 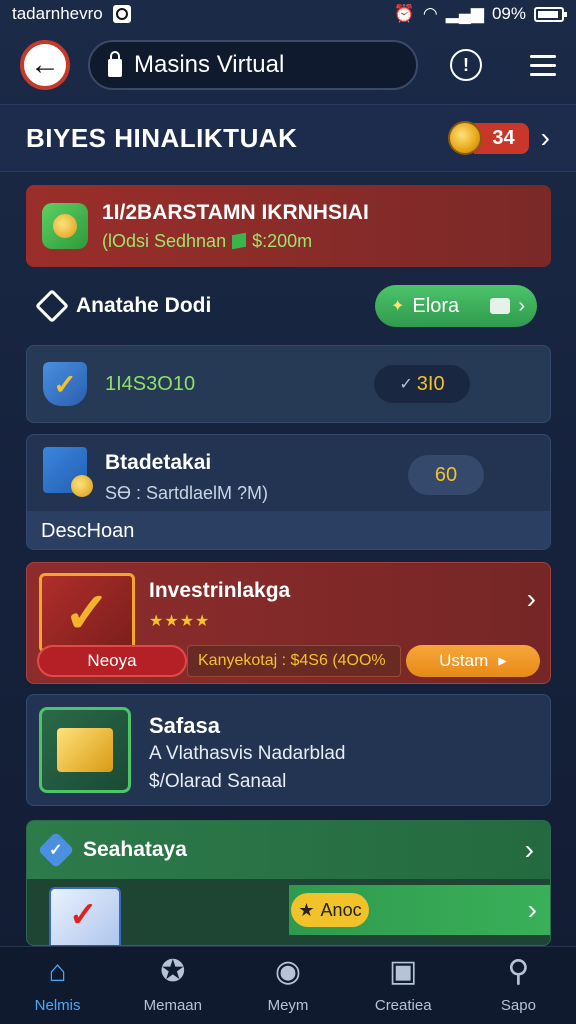 I want to click on nav-sapo: ⚲ Sapo, so click(x=518, y=985).